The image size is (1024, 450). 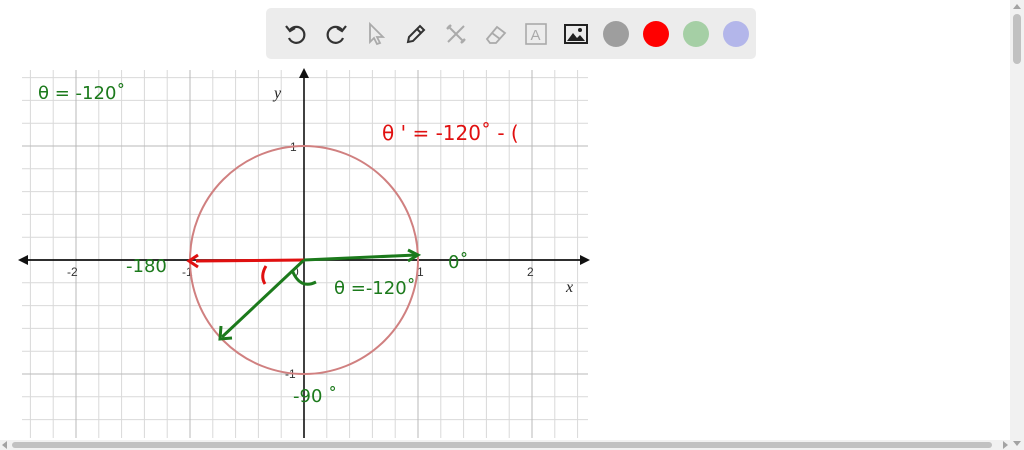 I want to click on theta-prime-red-text: θ ' = -120˚ - (, so click(x=450, y=133).